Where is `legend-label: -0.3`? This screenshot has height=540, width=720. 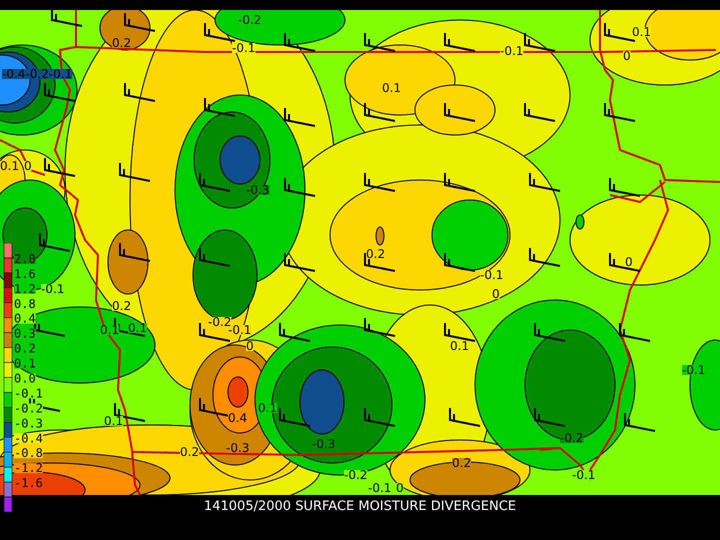
legend-label: -0.3 is located at coordinates (28, 423).